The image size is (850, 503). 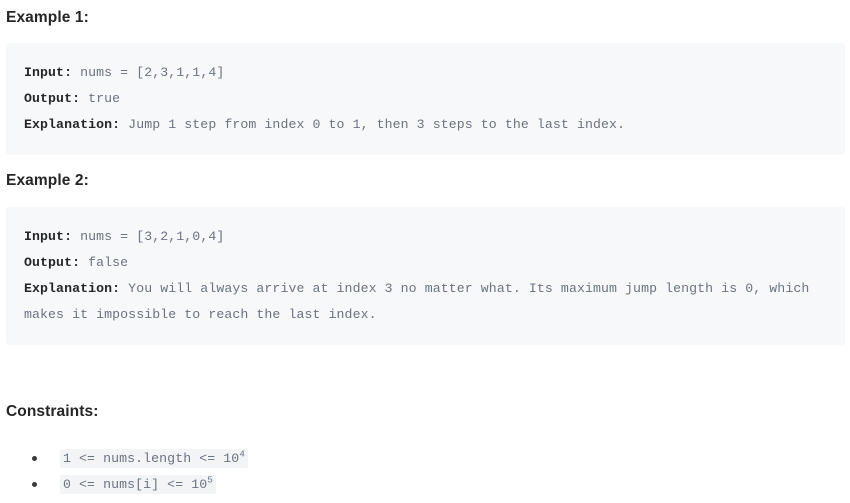 What do you see at coordinates (52, 411) in the screenshot?
I see `constraints-heading: Constraints:` at bounding box center [52, 411].